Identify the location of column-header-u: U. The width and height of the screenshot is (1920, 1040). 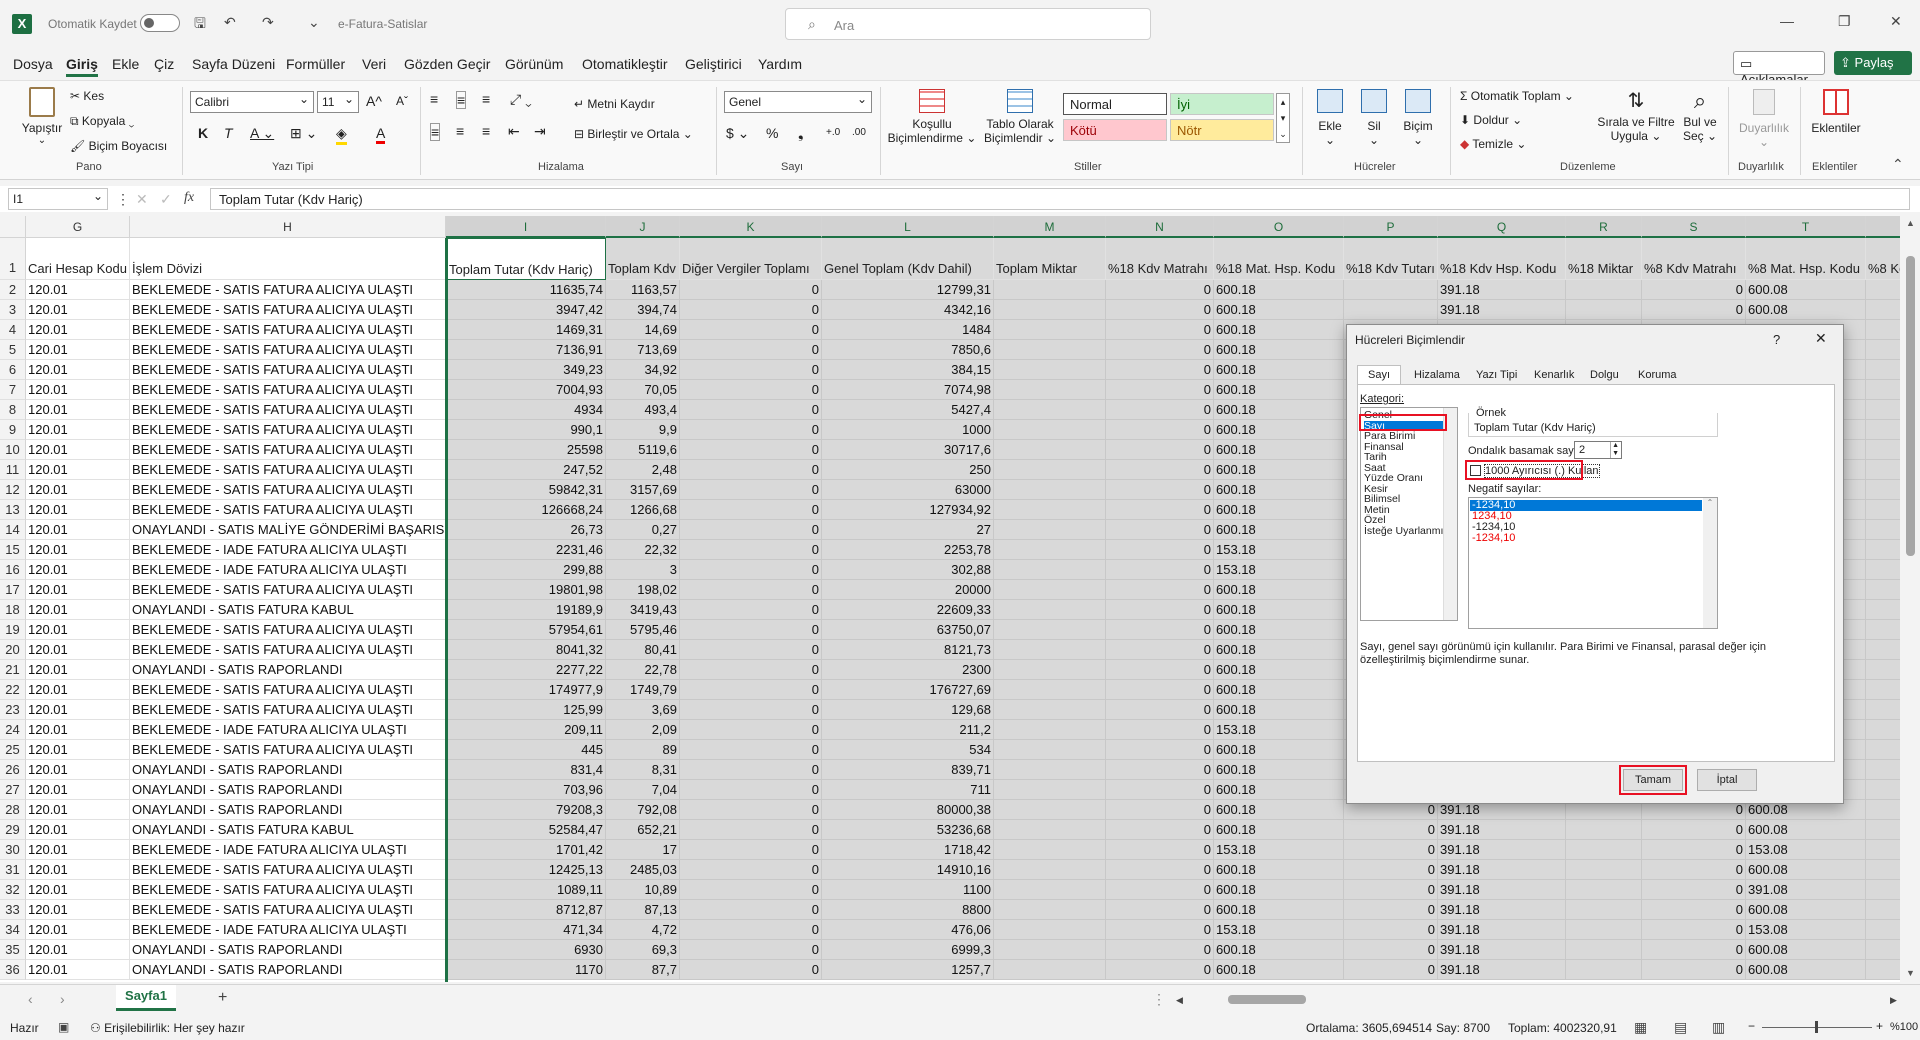
(1883, 227).